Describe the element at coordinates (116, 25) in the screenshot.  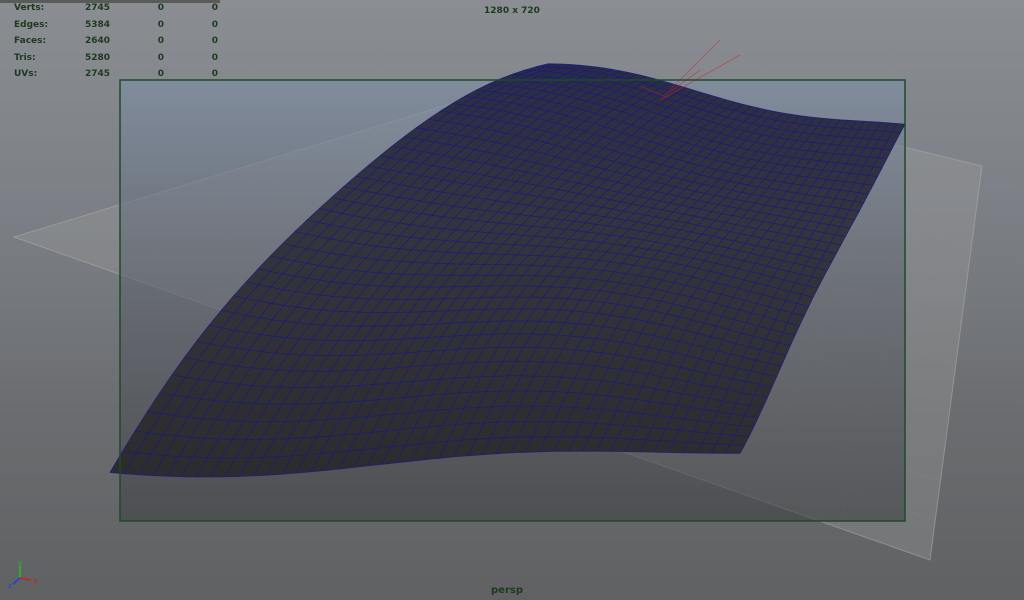
I see `hud-row-edges: Edges: 5384 0 0` at that location.